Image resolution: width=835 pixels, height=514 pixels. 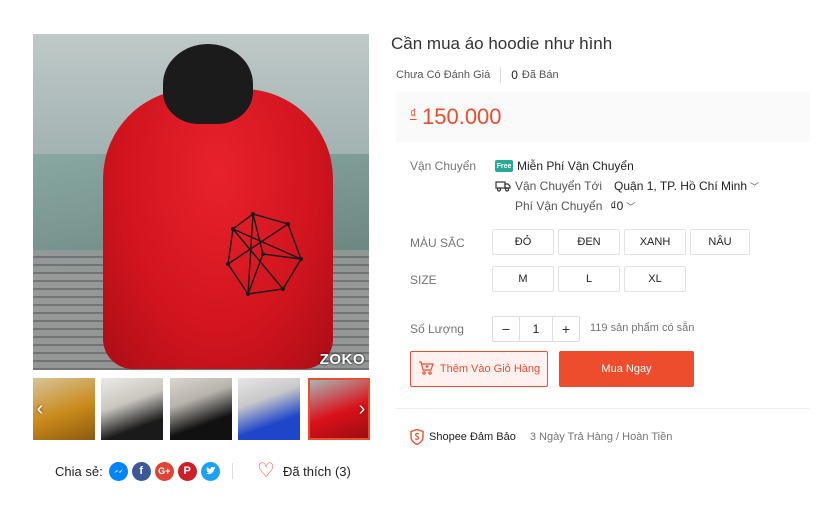 What do you see at coordinates (269, 409) in the screenshot?
I see `thumb-blue-hoodie` at bounding box center [269, 409].